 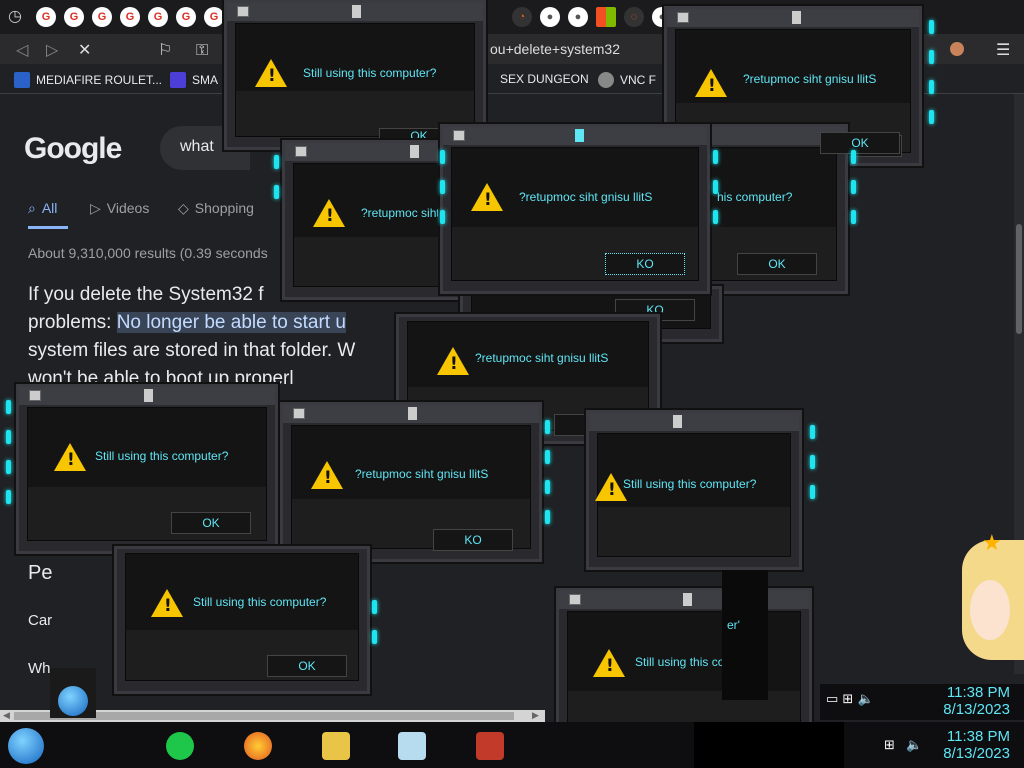 What do you see at coordinates (522, 17) in the screenshot?
I see `tab-icon: ◔` at bounding box center [522, 17].